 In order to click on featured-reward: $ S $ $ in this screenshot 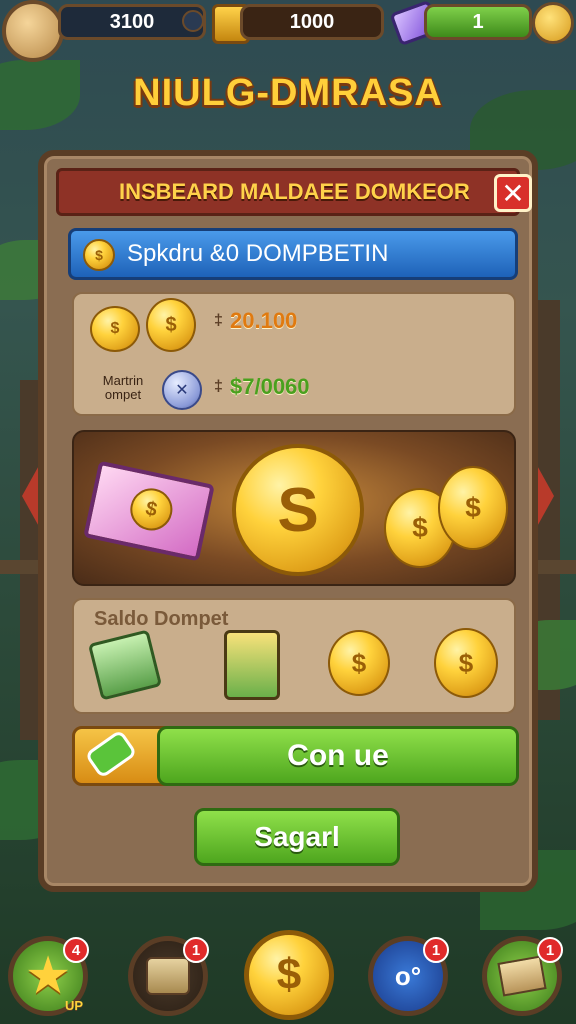, I will do `click(294, 508)`.